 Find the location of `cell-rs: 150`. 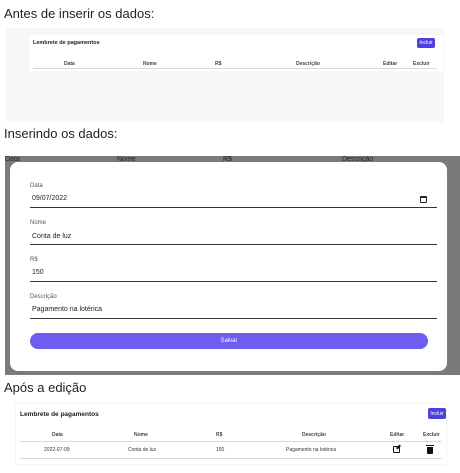

cell-rs: 150 is located at coordinates (220, 450).